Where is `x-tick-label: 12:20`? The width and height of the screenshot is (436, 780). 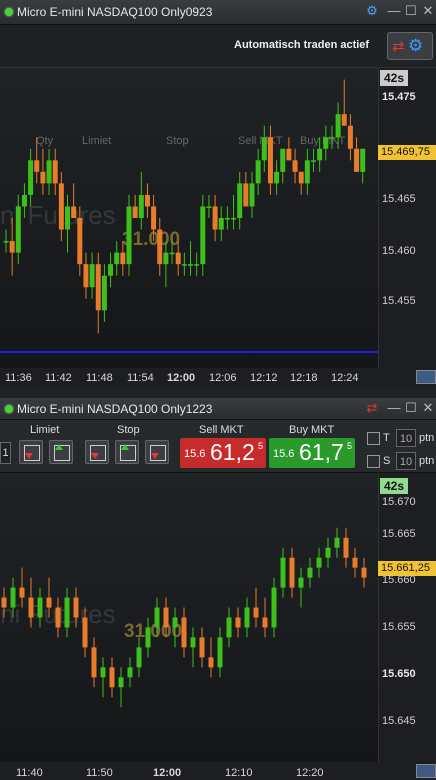 x-tick-label: 12:20 is located at coordinates (310, 773).